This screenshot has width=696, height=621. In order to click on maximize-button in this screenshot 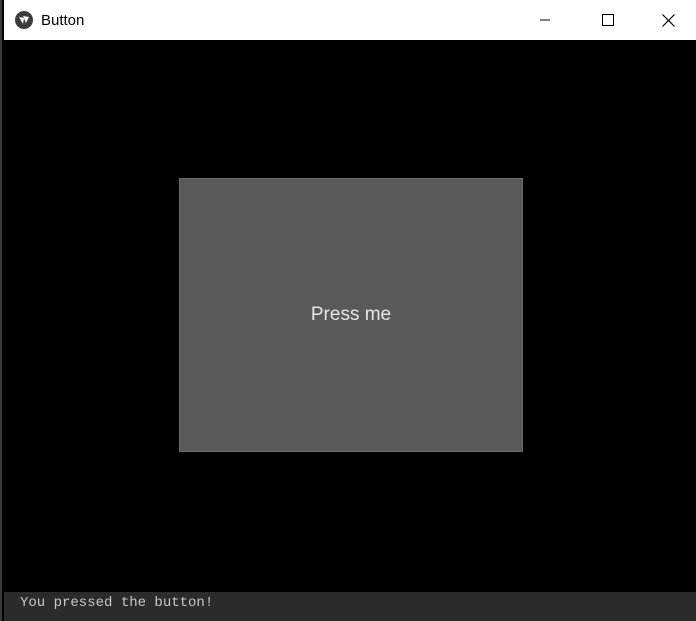, I will do `click(608, 20)`.